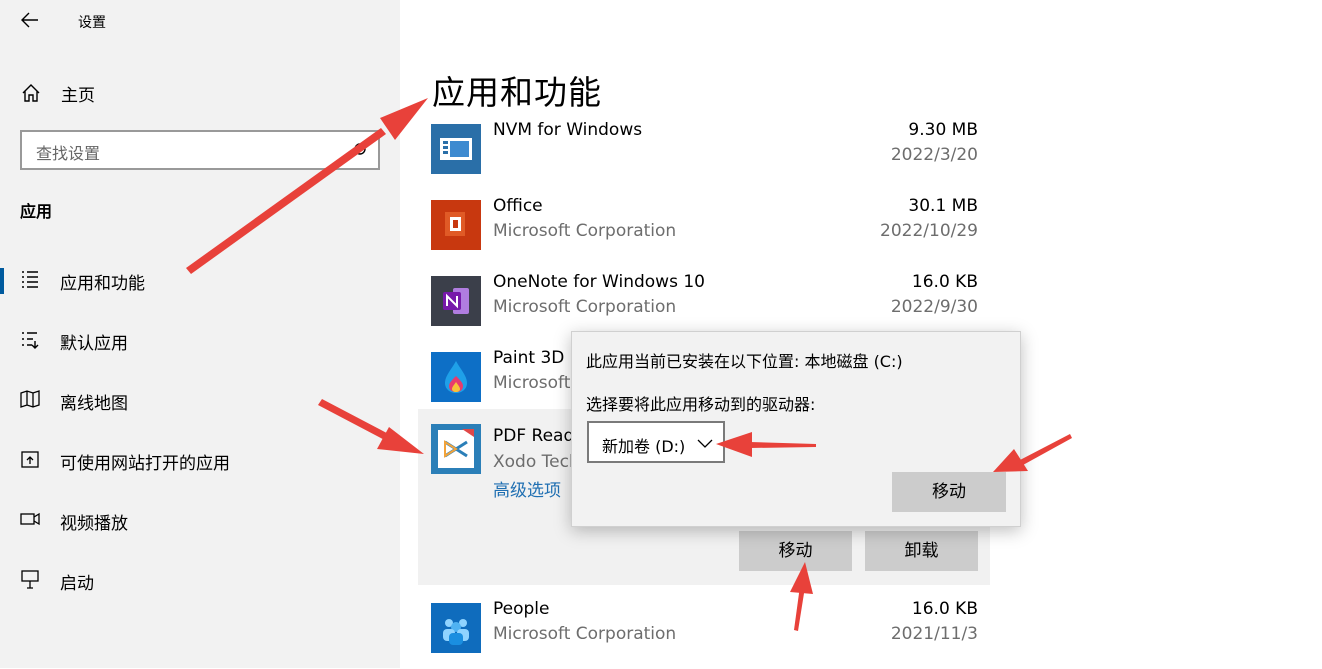 The width and height of the screenshot is (1322, 669). What do you see at coordinates (358, 150) in the screenshot?
I see `search-icon` at bounding box center [358, 150].